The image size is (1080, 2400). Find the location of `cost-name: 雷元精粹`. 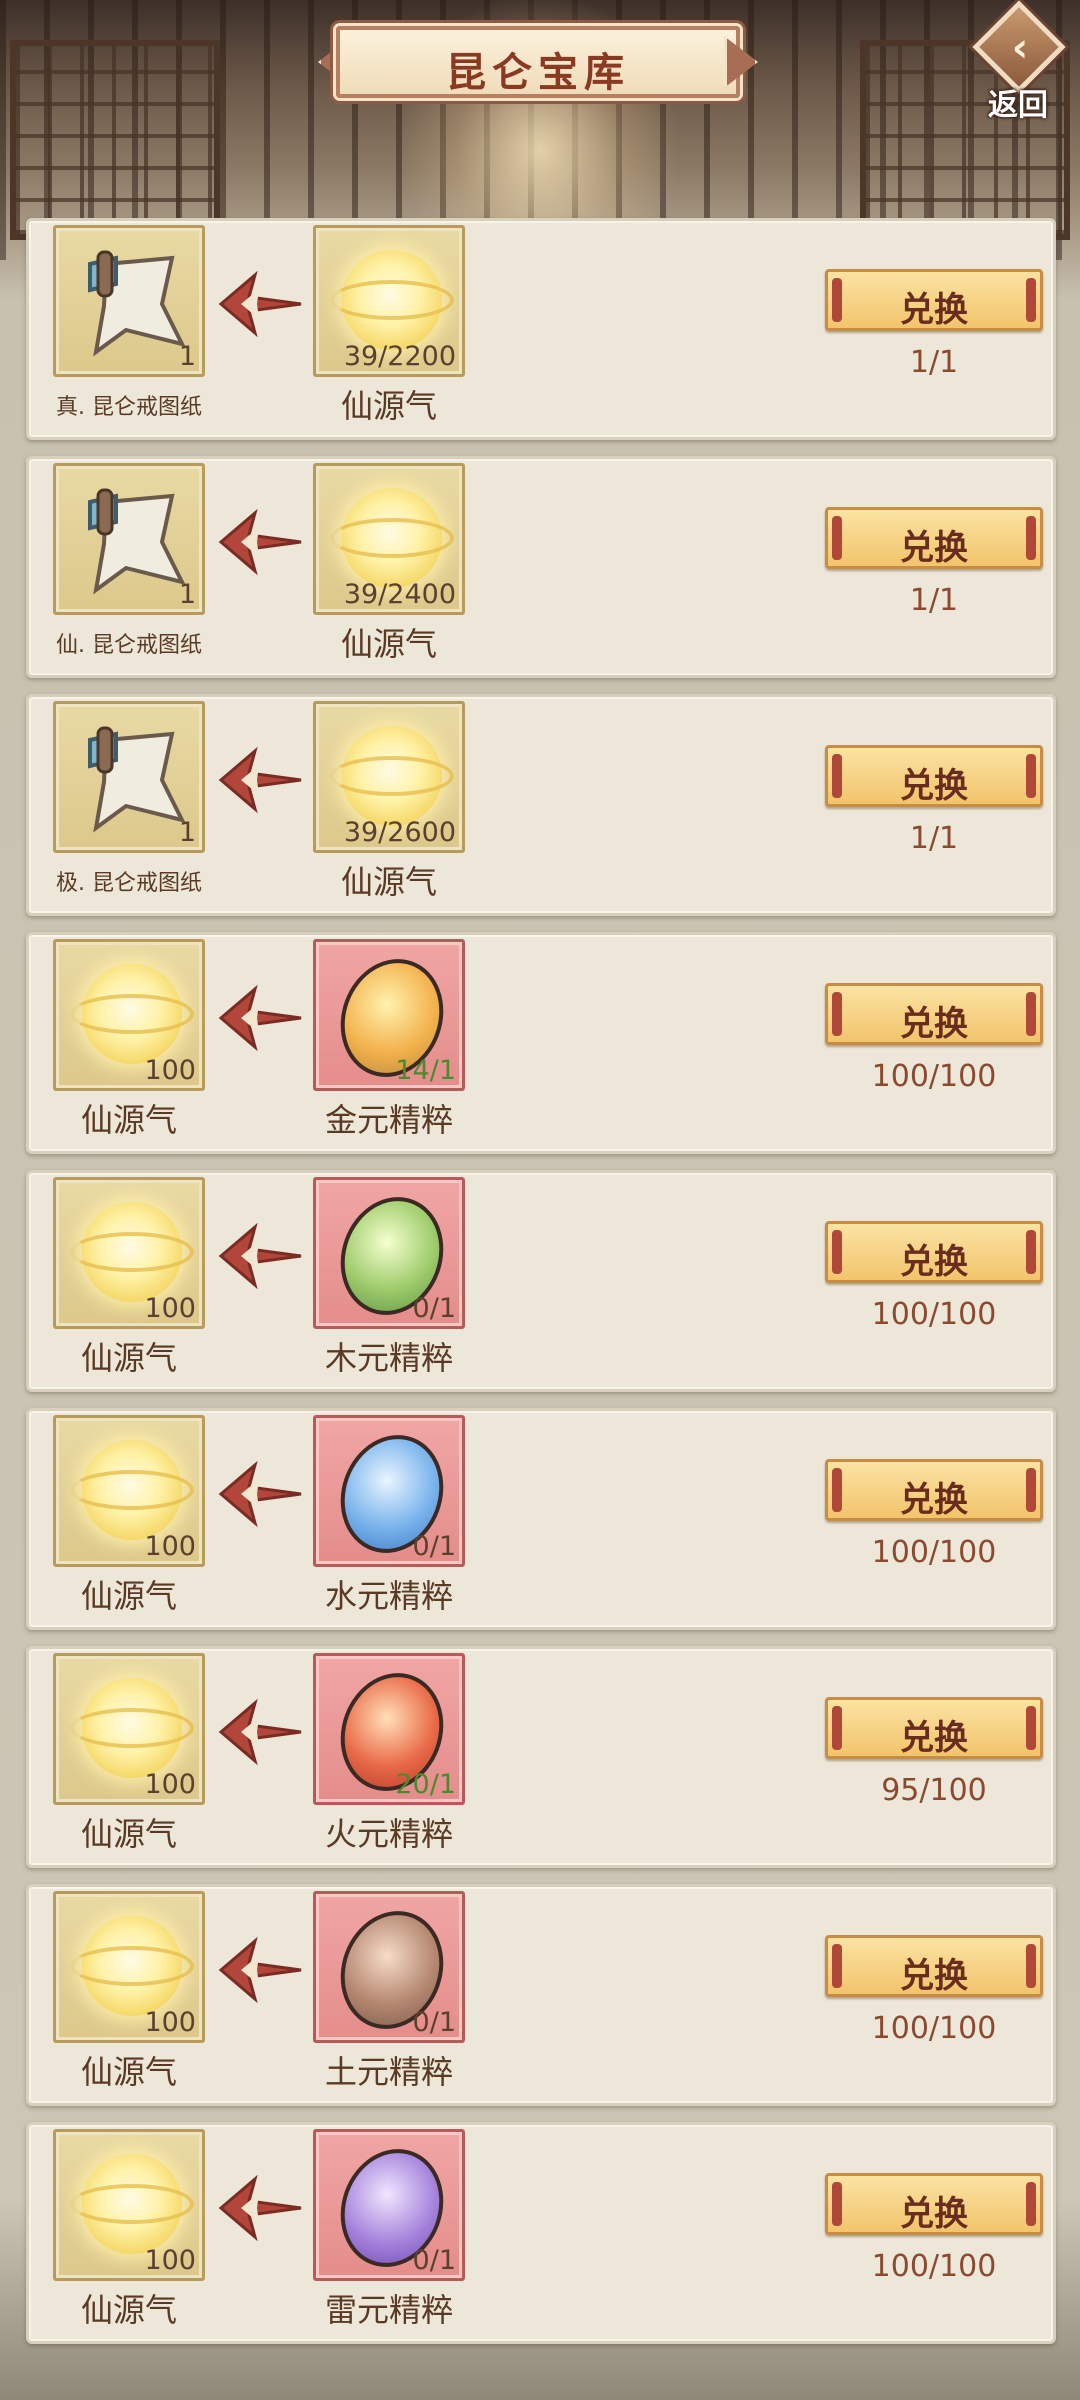

cost-name: 雷元精粹 is located at coordinates (388, 2310).